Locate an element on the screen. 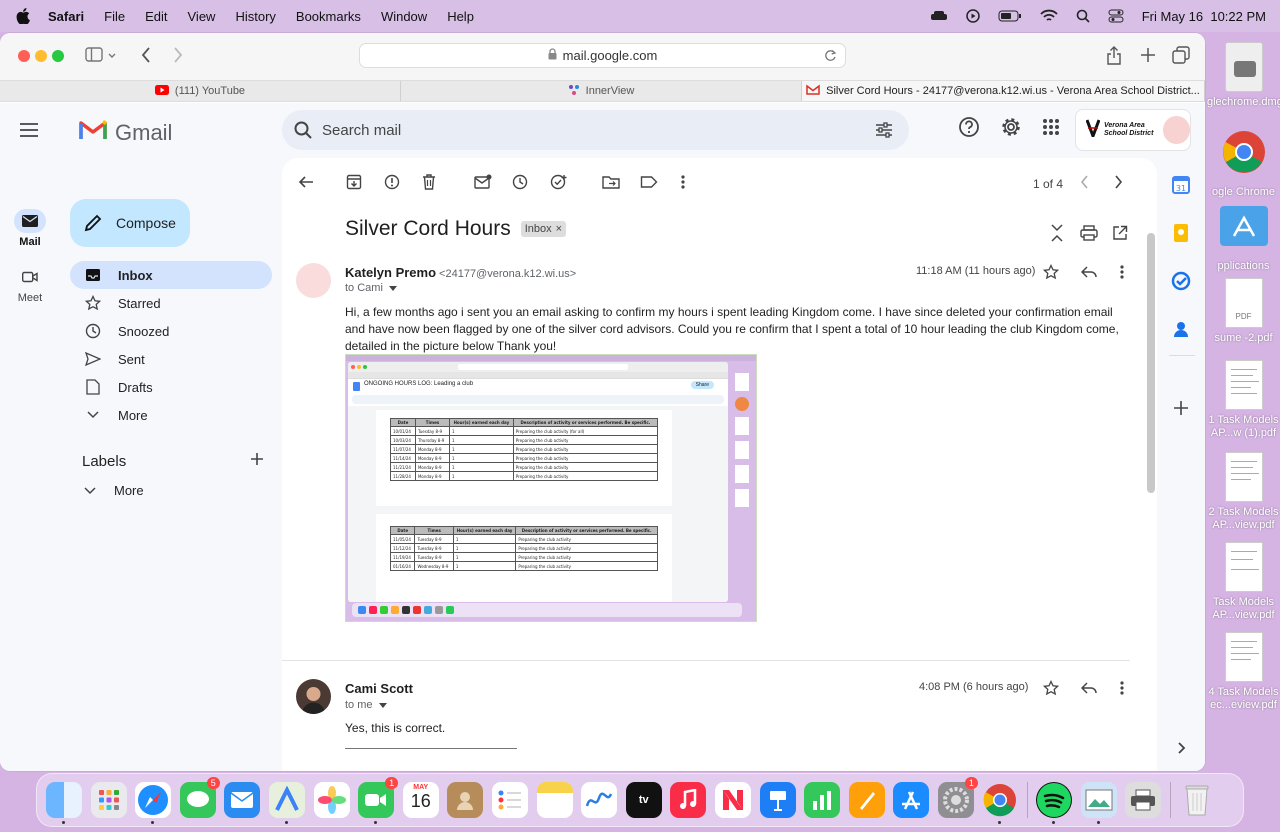  label-tag-icon is located at coordinates (649, 184).